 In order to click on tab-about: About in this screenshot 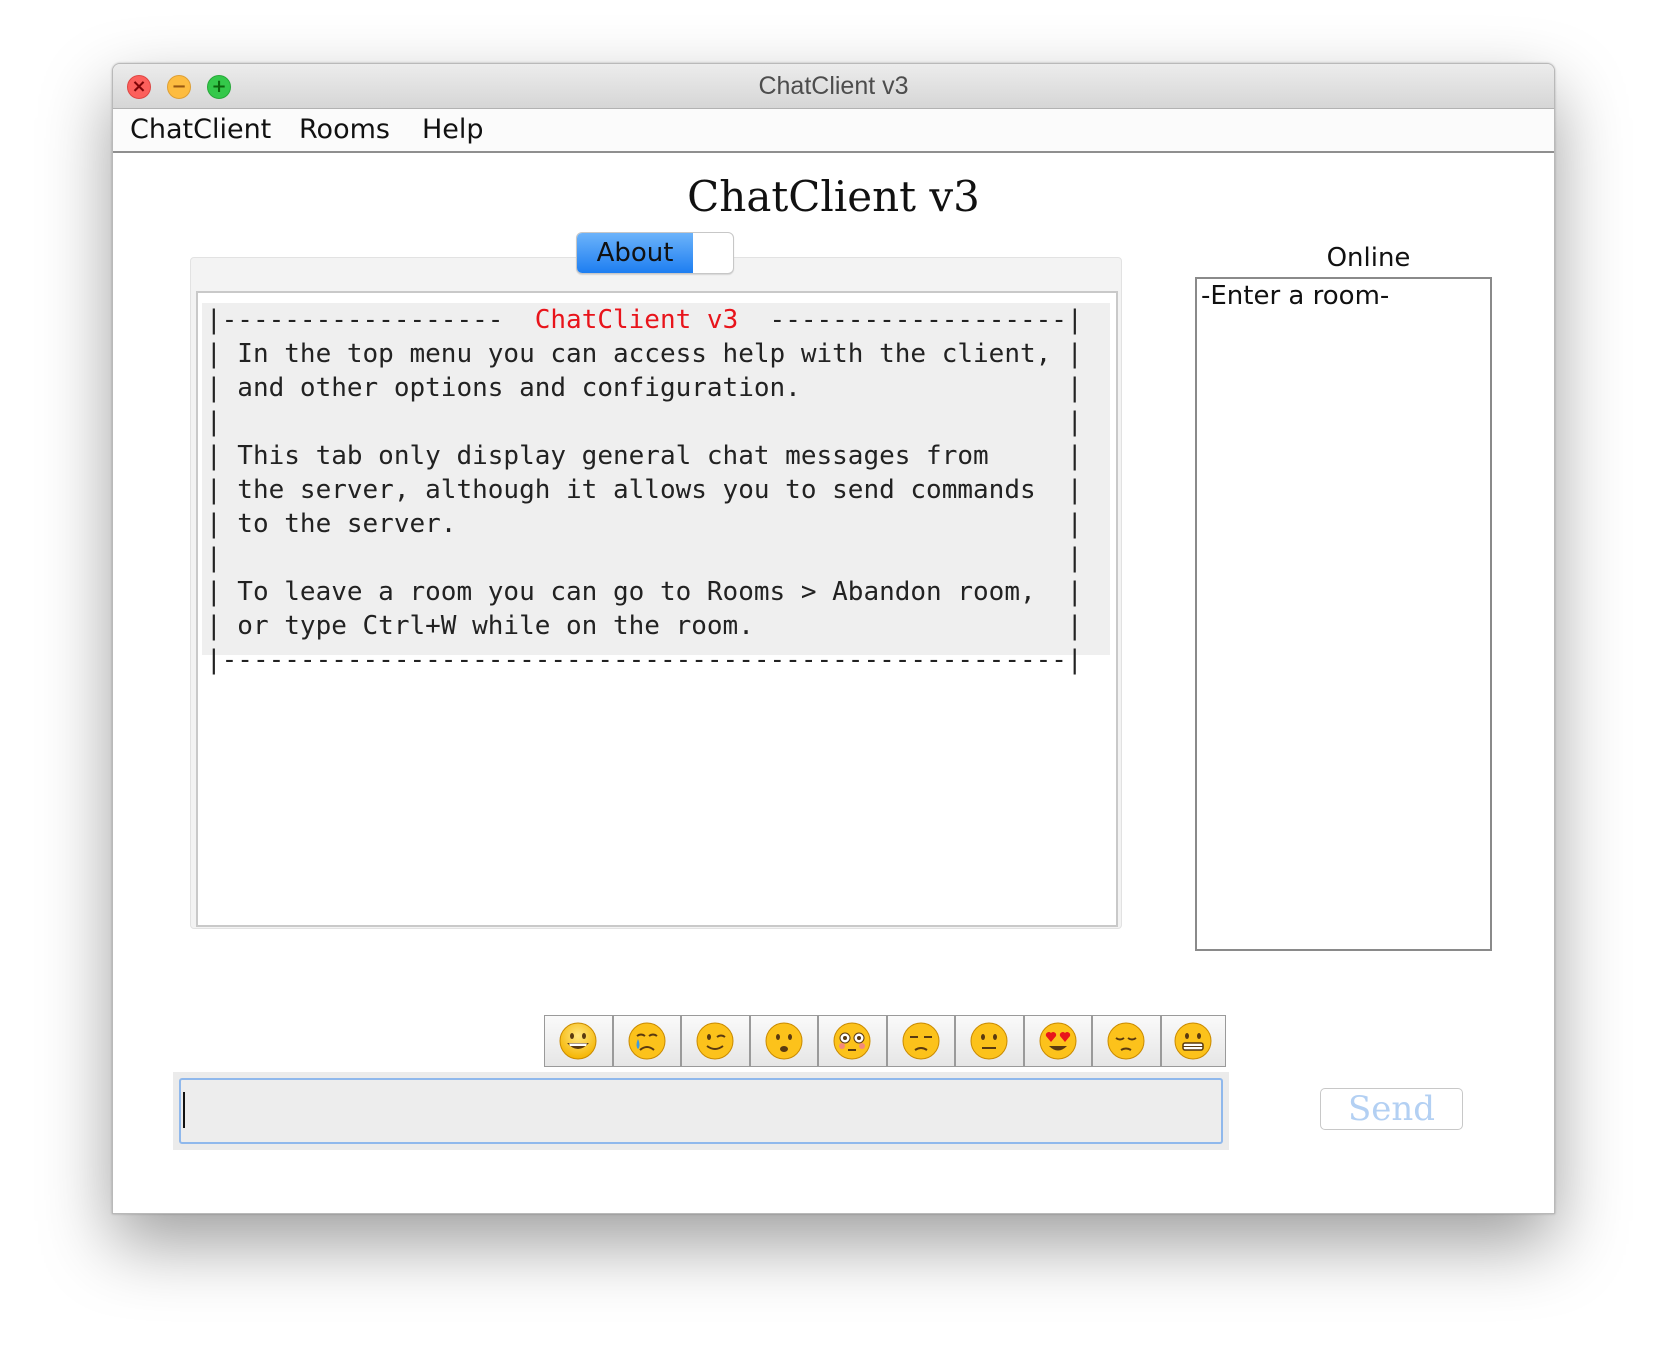, I will do `click(635, 253)`.